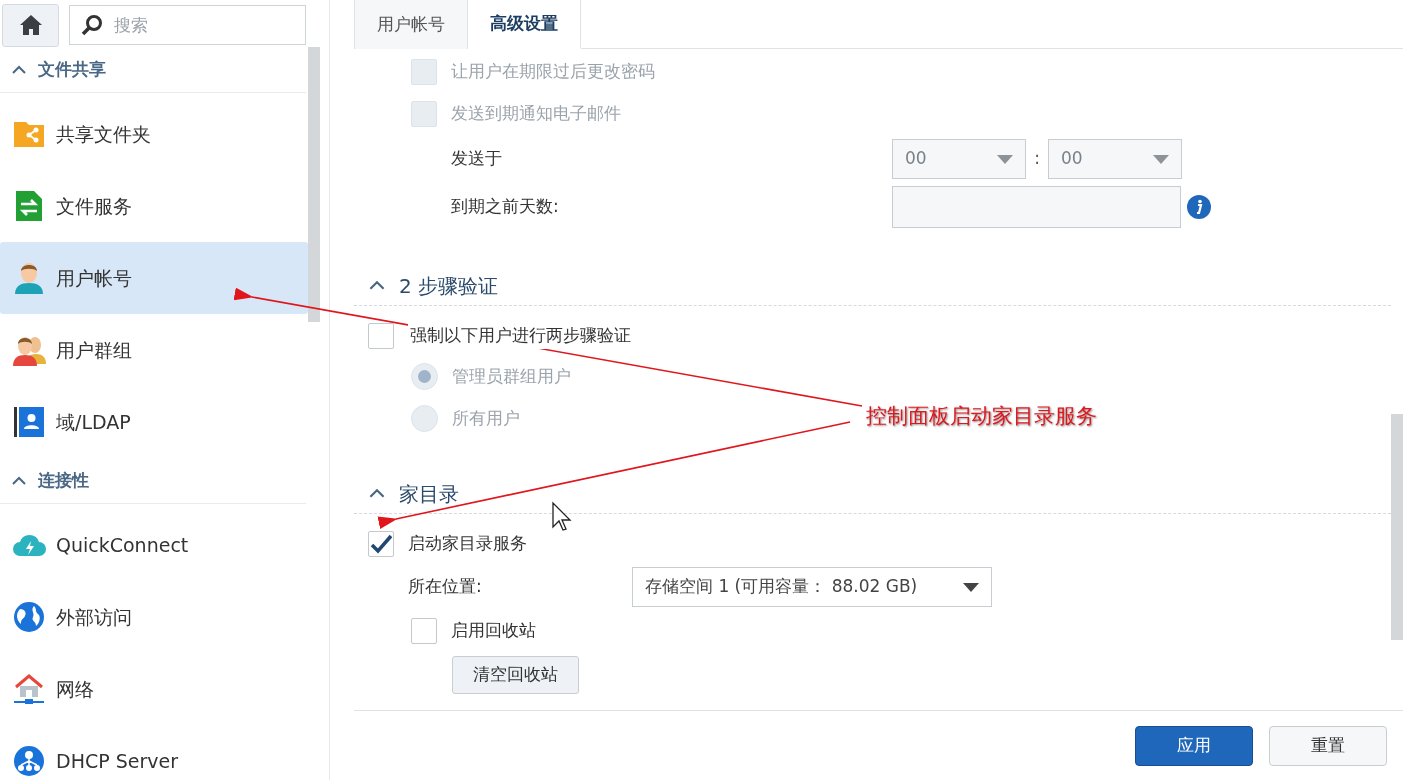 The height and width of the screenshot is (780, 1423). What do you see at coordinates (411, 24) in the screenshot?
I see `tab: 用户帐号` at bounding box center [411, 24].